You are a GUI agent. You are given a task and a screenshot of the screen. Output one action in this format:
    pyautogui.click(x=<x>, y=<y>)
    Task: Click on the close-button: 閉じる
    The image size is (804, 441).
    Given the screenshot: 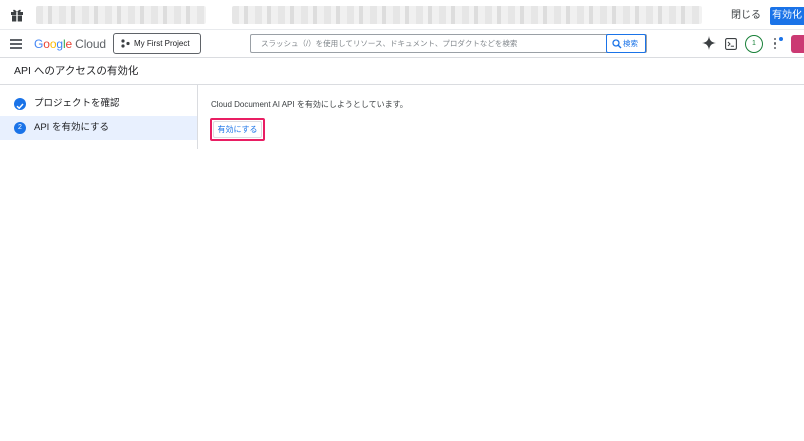 What is the action you would take?
    pyautogui.click(x=746, y=16)
    